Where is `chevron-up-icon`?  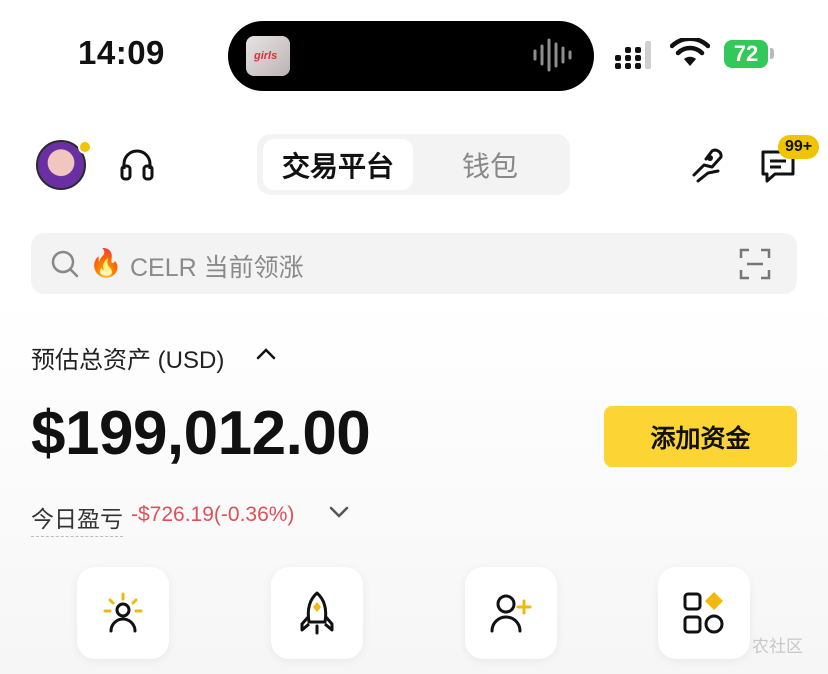
chevron-up-icon is located at coordinates (266, 354).